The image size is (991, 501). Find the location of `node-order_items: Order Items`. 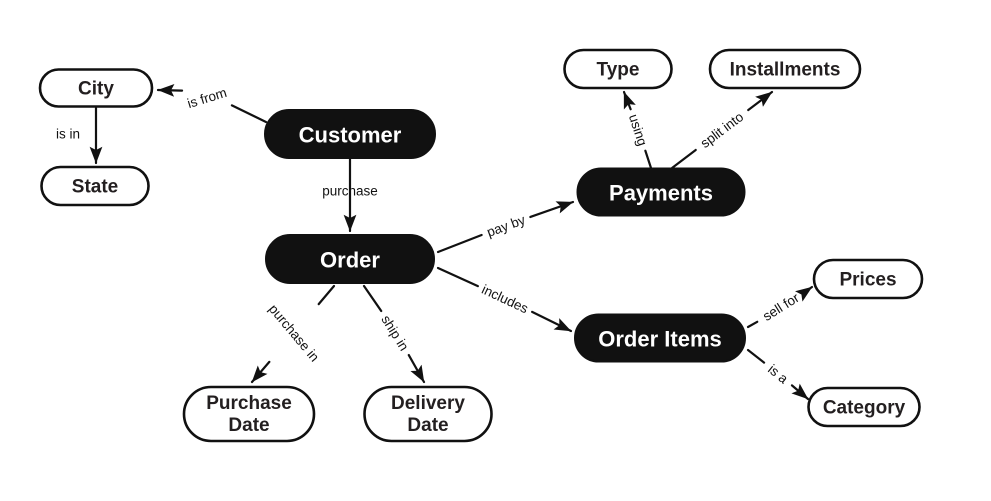

node-order_items: Order Items is located at coordinates (660, 338).